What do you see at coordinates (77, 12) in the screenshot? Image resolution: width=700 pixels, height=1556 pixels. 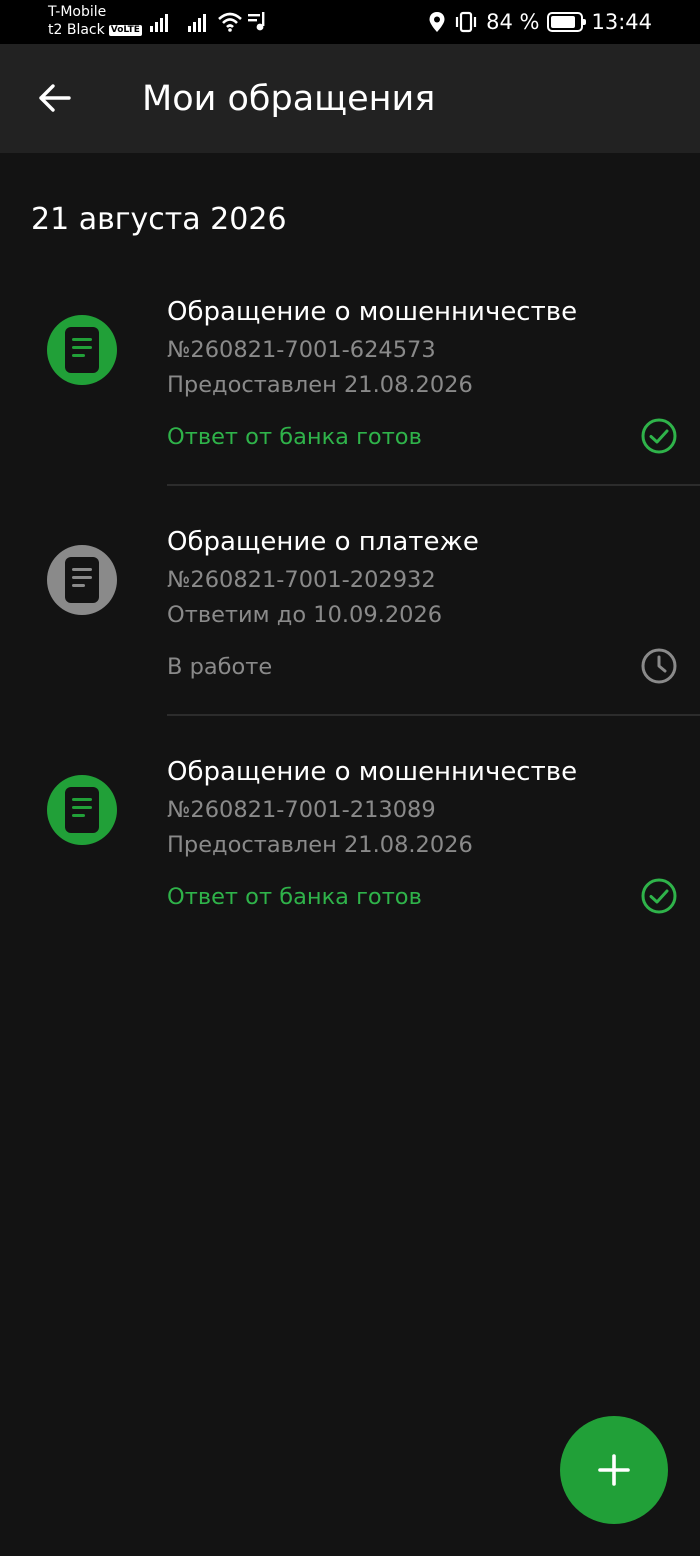 I see `carrier-name: T-Mobile` at bounding box center [77, 12].